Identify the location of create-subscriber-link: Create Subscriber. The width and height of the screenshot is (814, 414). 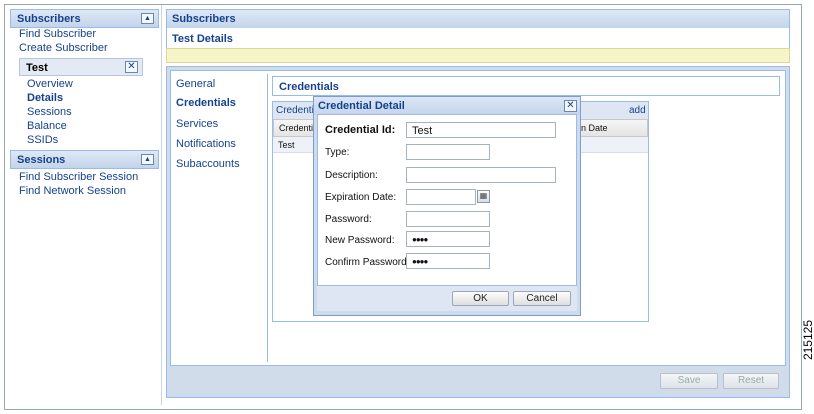
(63, 48).